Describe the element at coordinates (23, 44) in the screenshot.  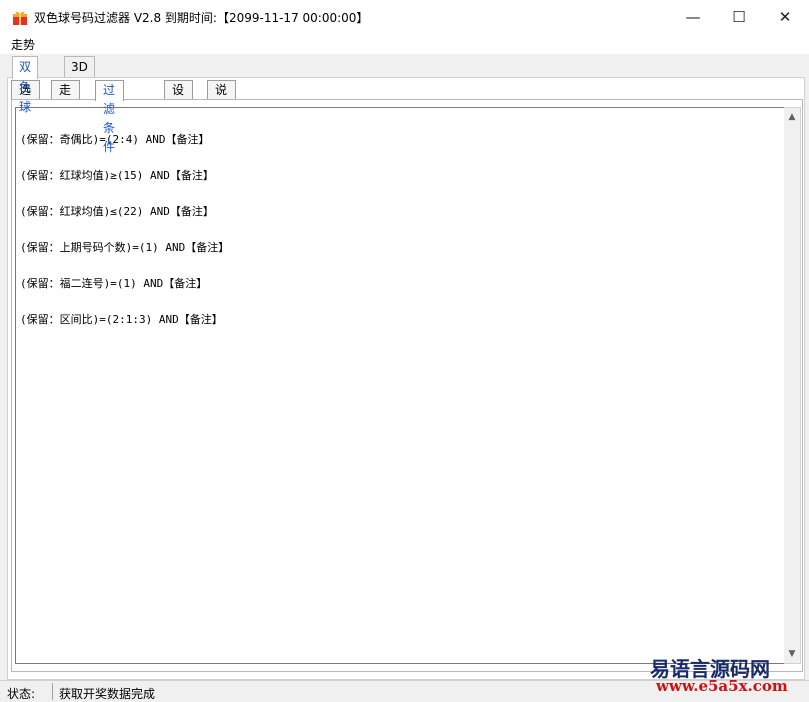
I see `menu-item-trend: 走势` at that location.